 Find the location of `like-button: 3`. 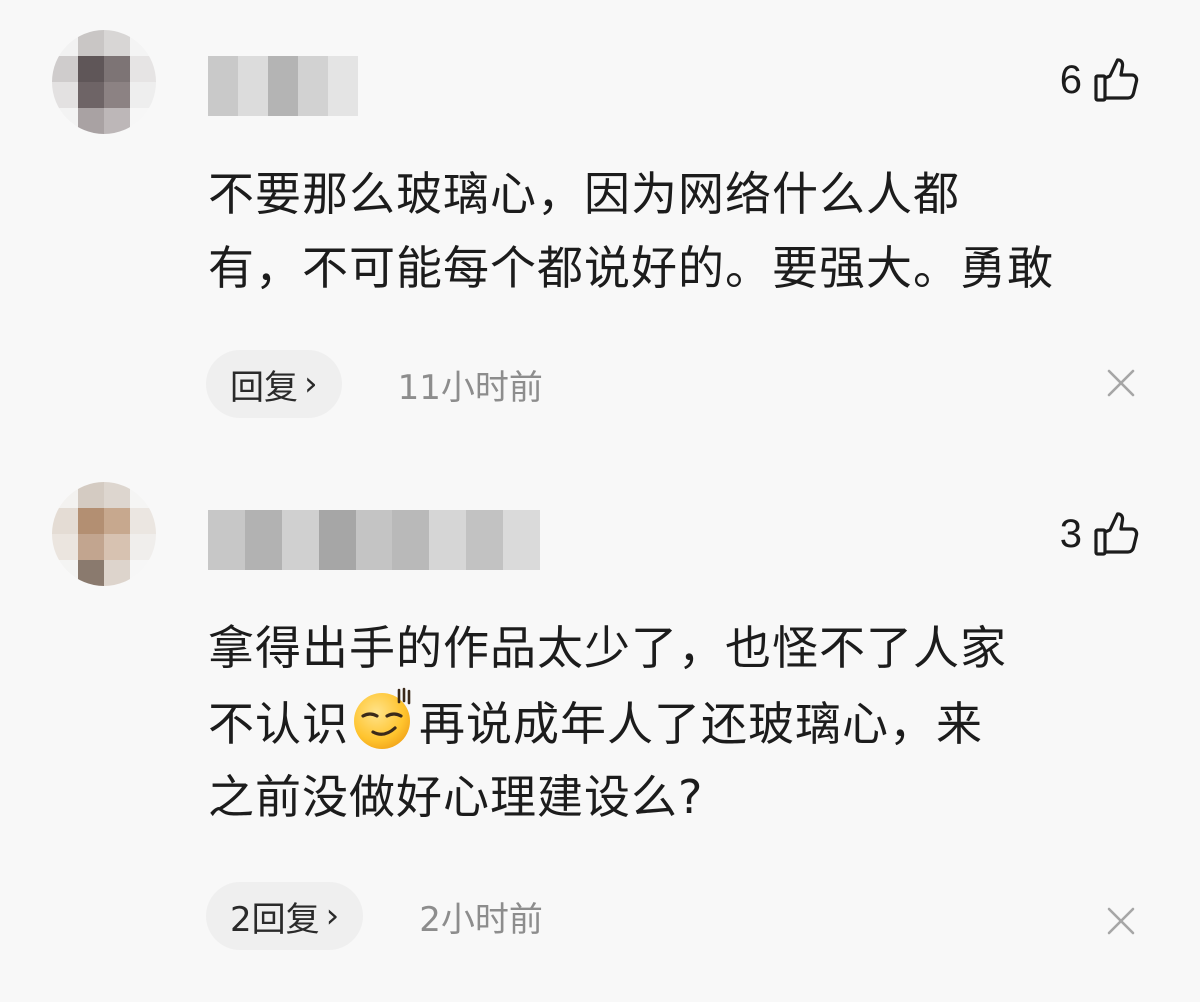

like-button: 3 is located at coordinates (1100, 534).